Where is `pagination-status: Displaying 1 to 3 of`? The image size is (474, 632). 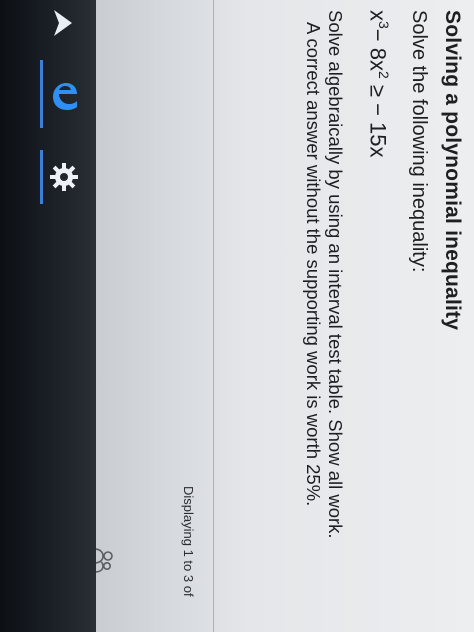
pagination-status: Displaying 1 to 3 of is located at coordinates (188, 541).